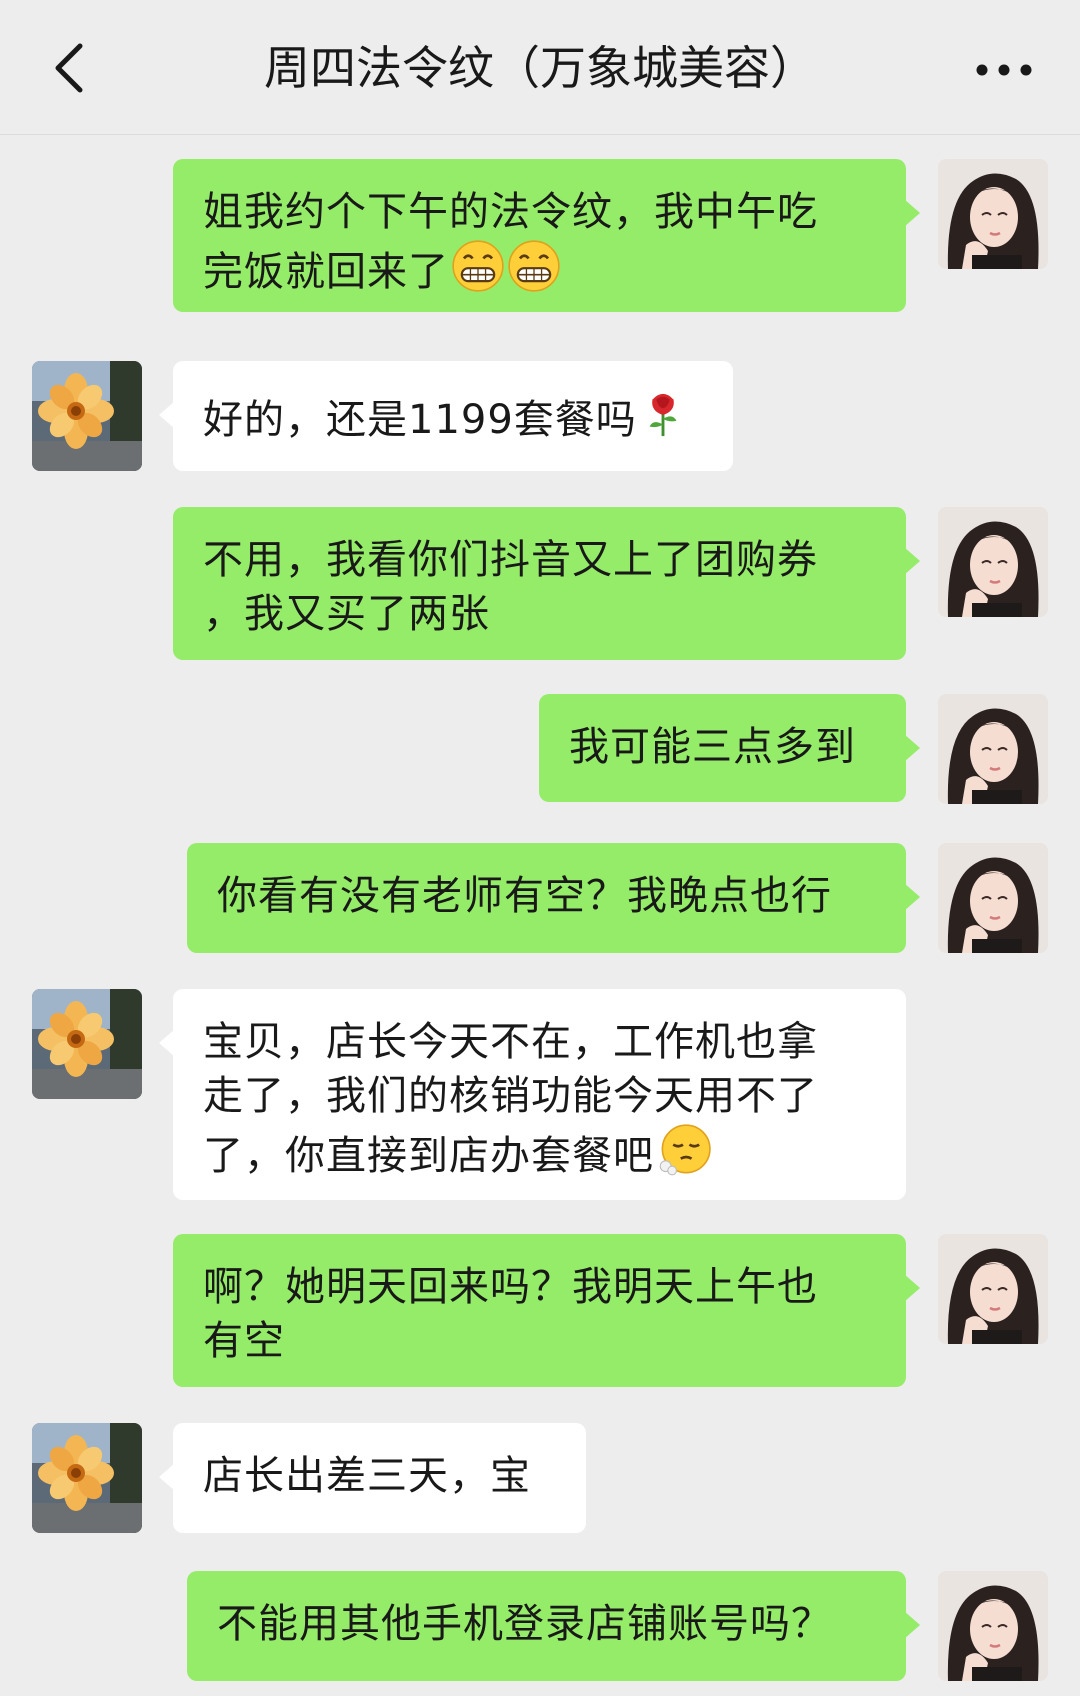 The width and height of the screenshot is (1080, 1696). Describe the element at coordinates (510, 1287) in the screenshot. I see `message-line: 啊？她明天回来吗？我明天上午也` at that location.